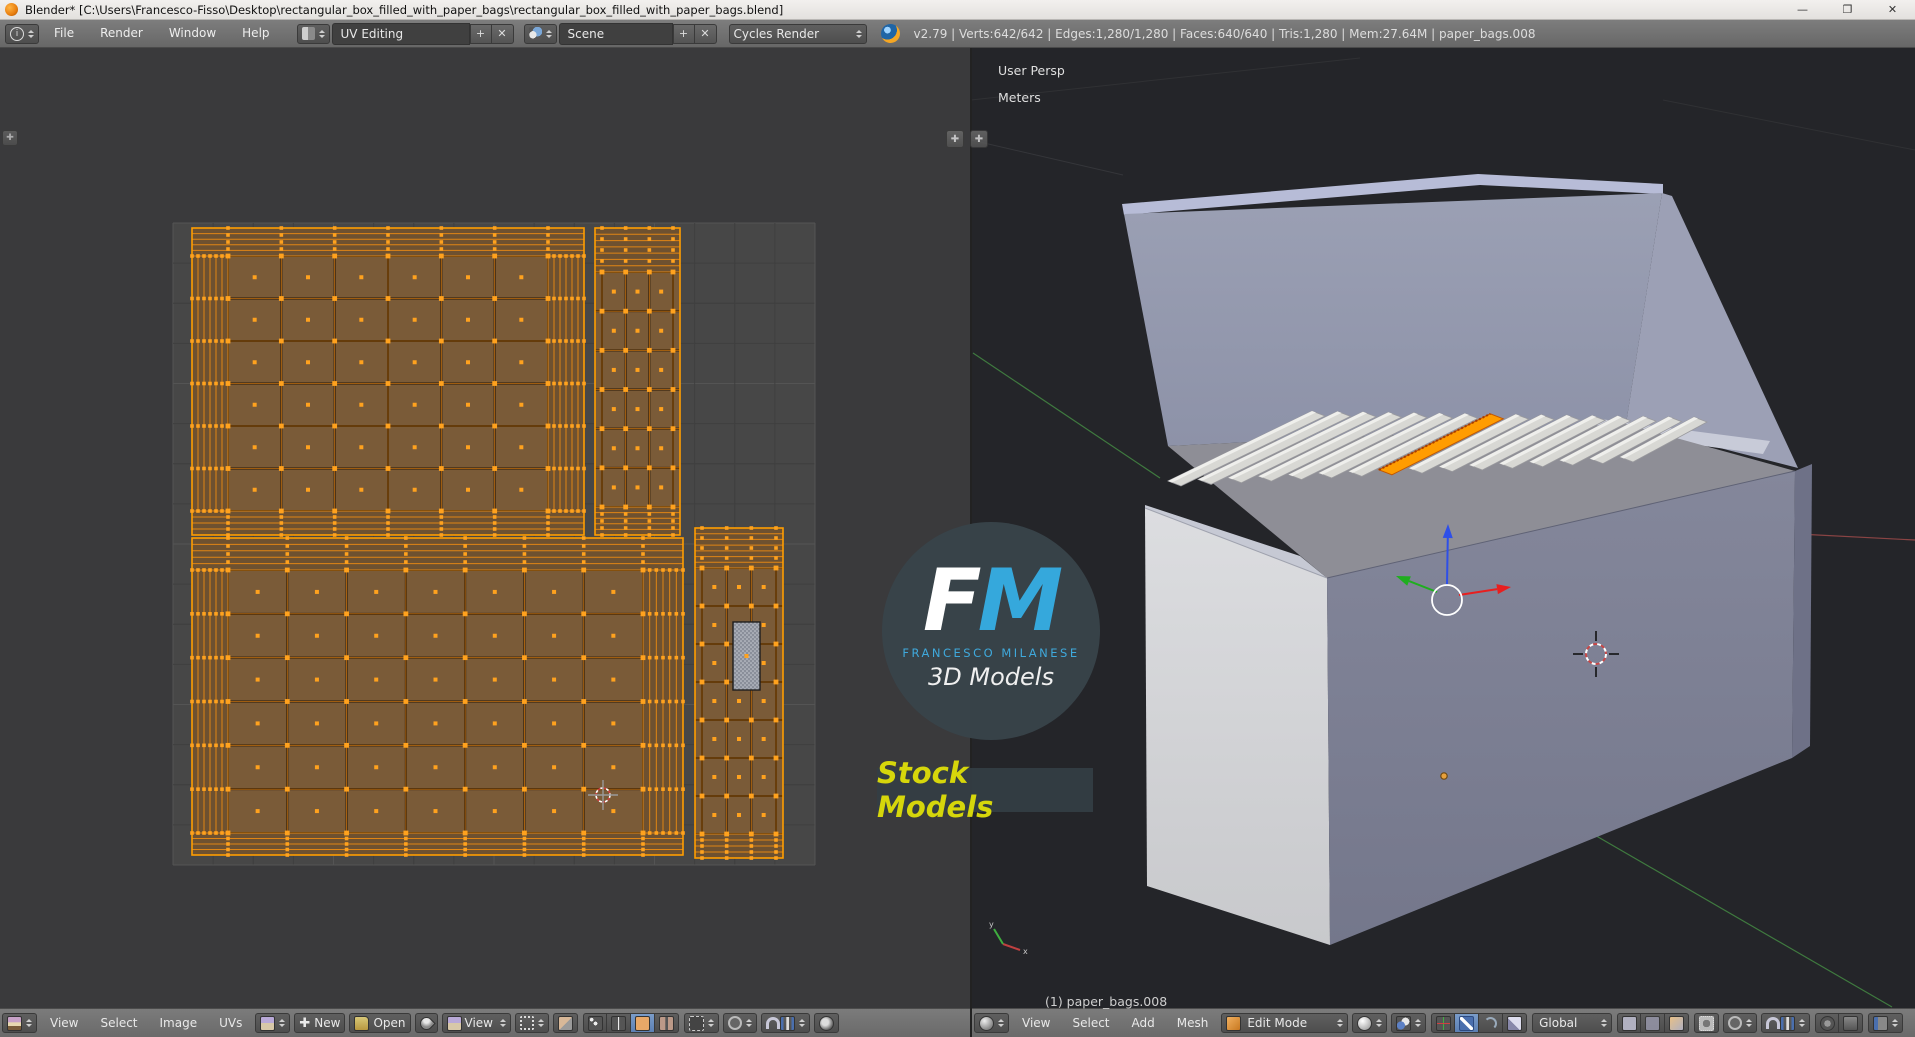 The image size is (1915, 1037). I want to click on snap-target-icon, so click(527, 1023).